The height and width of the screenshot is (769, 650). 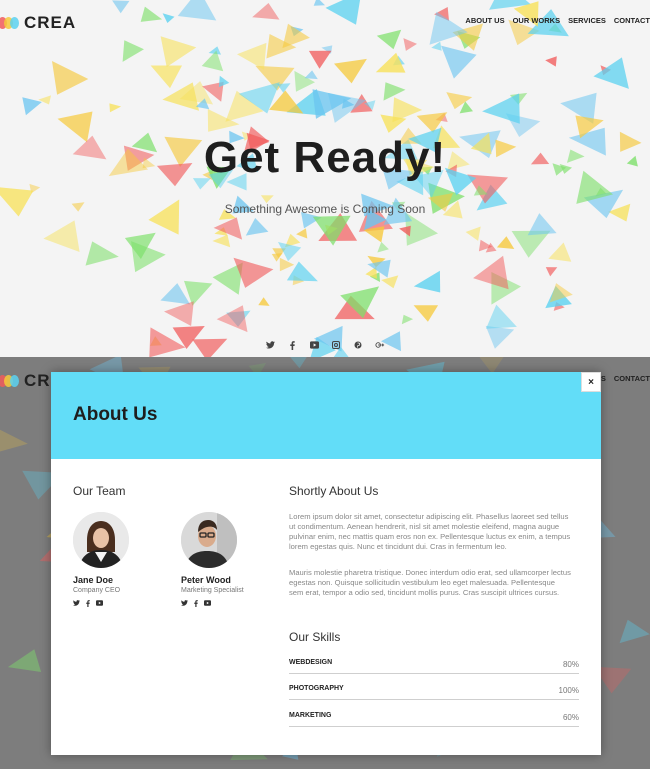 What do you see at coordinates (325, 157) in the screenshot?
I see `hero-title: Get Ready!` at bounding box center [325, 157].